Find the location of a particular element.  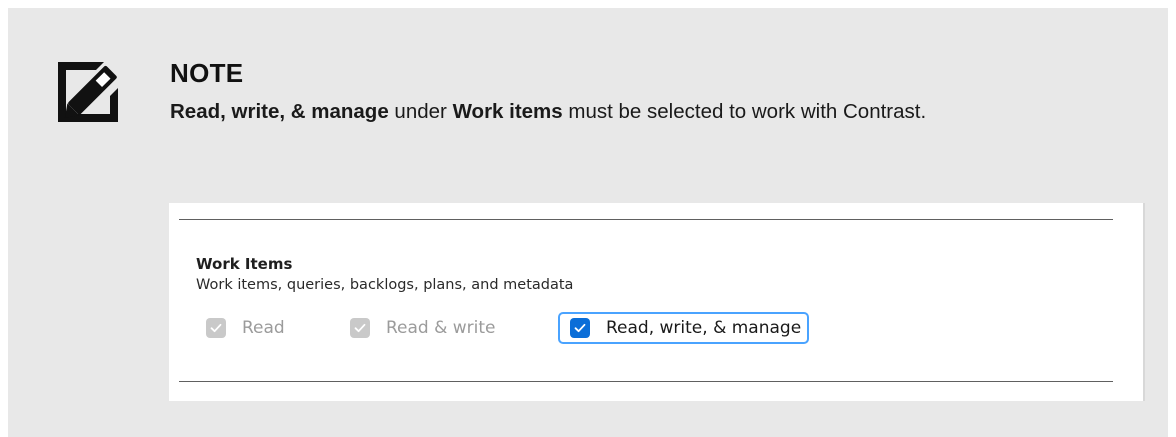

checkbox-read-write is located at coordinates (360, 328).